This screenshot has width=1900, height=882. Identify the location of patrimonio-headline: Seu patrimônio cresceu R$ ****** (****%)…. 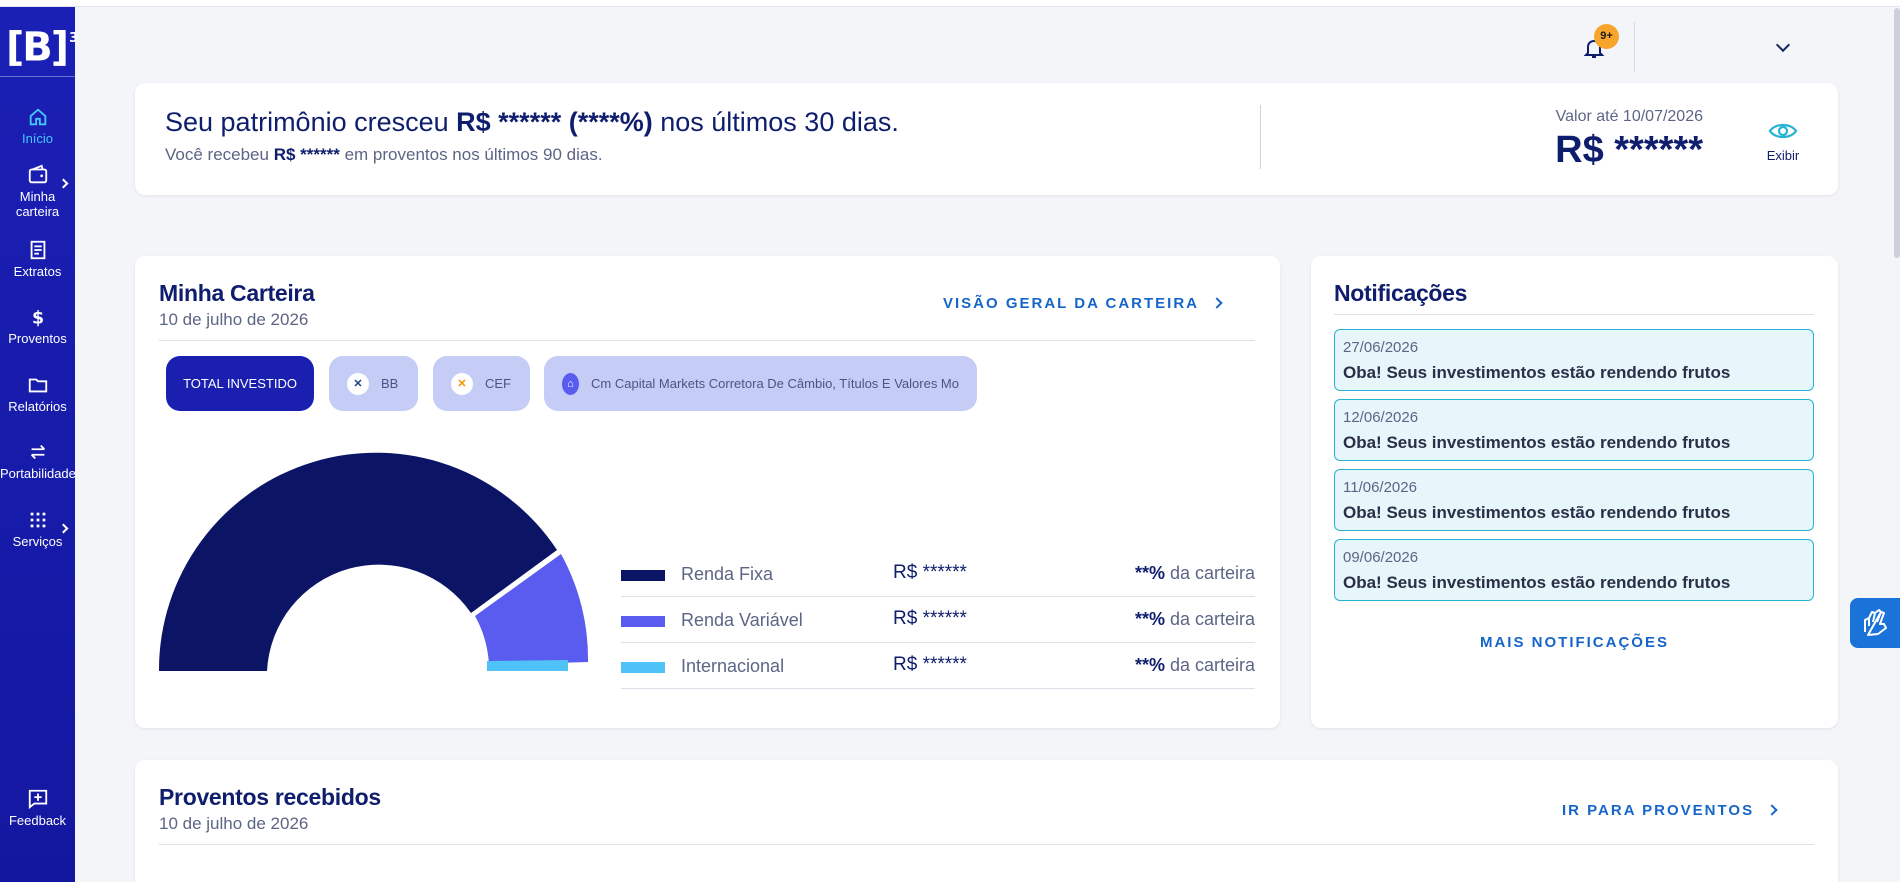
(532, 122).